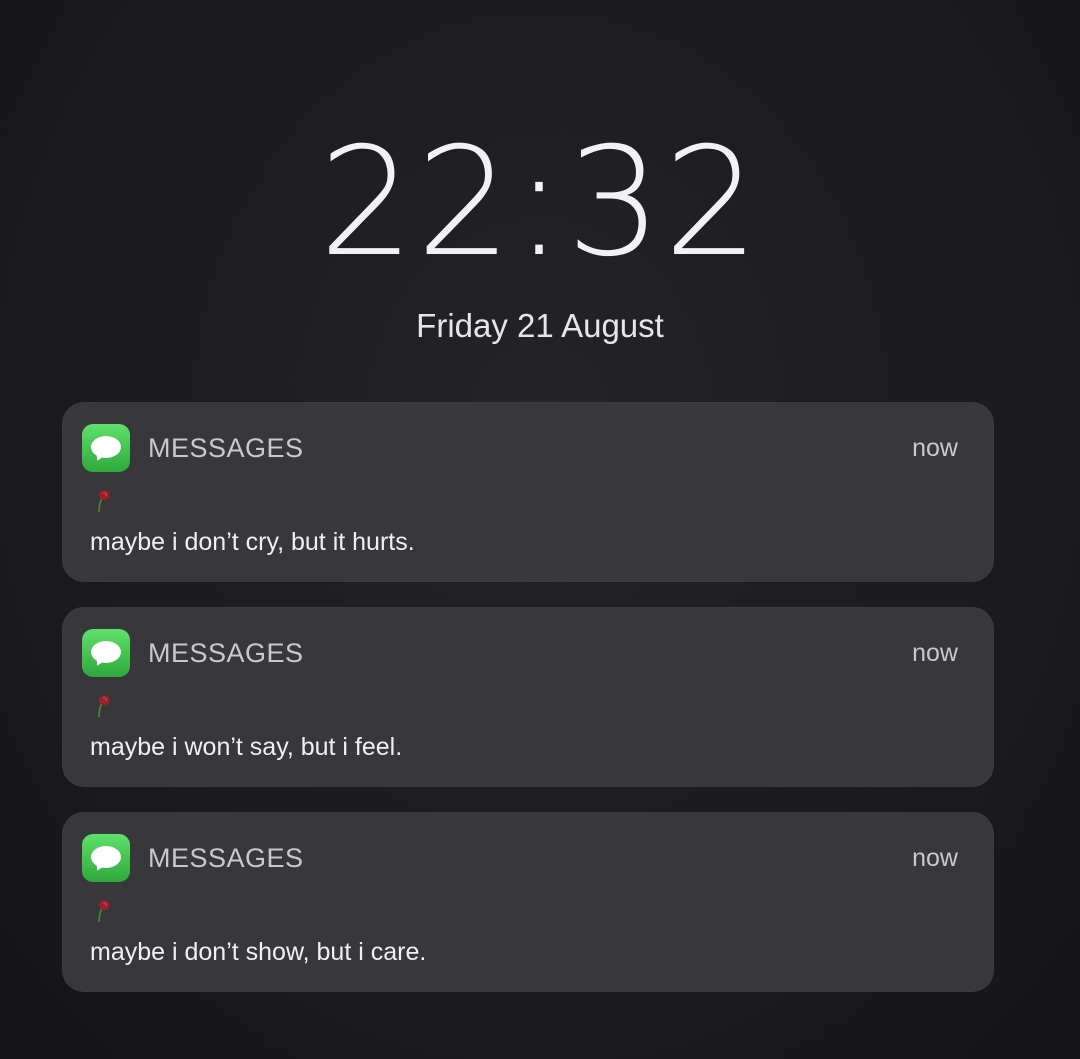 This screenshot has width=1080, height=1059. I want to click on notification-message: maybe i don’t show, but i care., so click(258, 952).